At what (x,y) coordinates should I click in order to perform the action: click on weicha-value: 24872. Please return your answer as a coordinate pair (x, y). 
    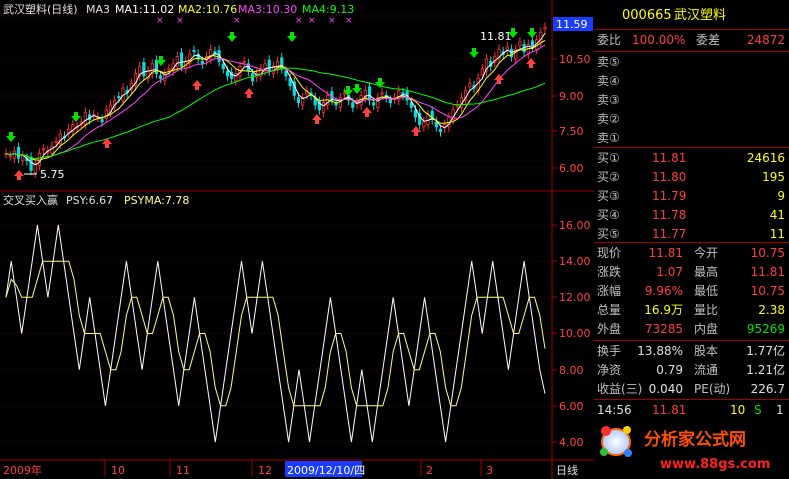
    Looking at the image, I should click on (765, 40).